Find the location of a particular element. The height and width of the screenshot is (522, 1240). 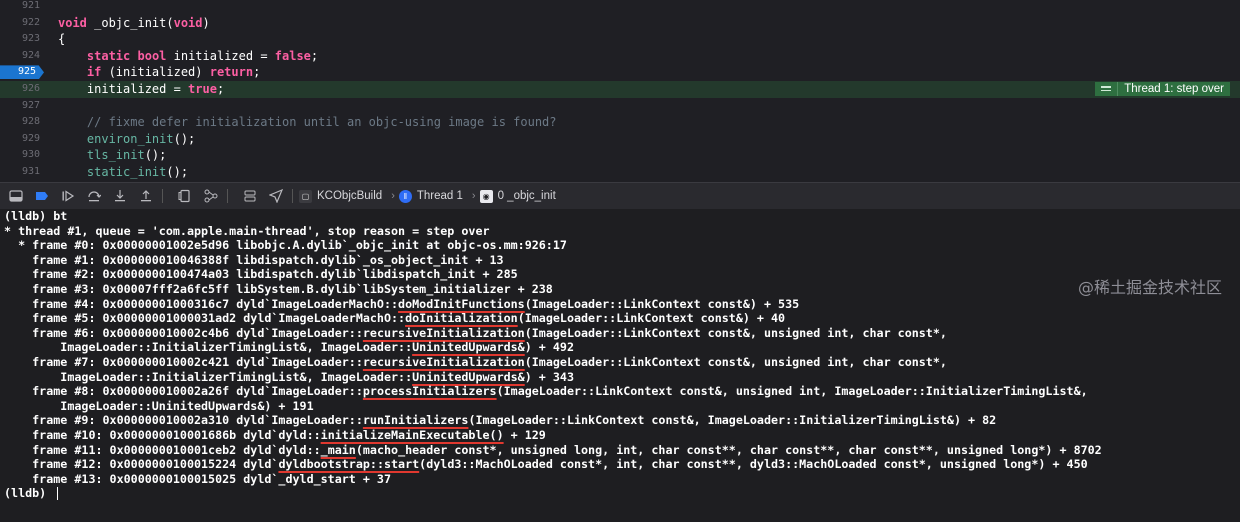

code-token: true is located at coordinates (202, 89).